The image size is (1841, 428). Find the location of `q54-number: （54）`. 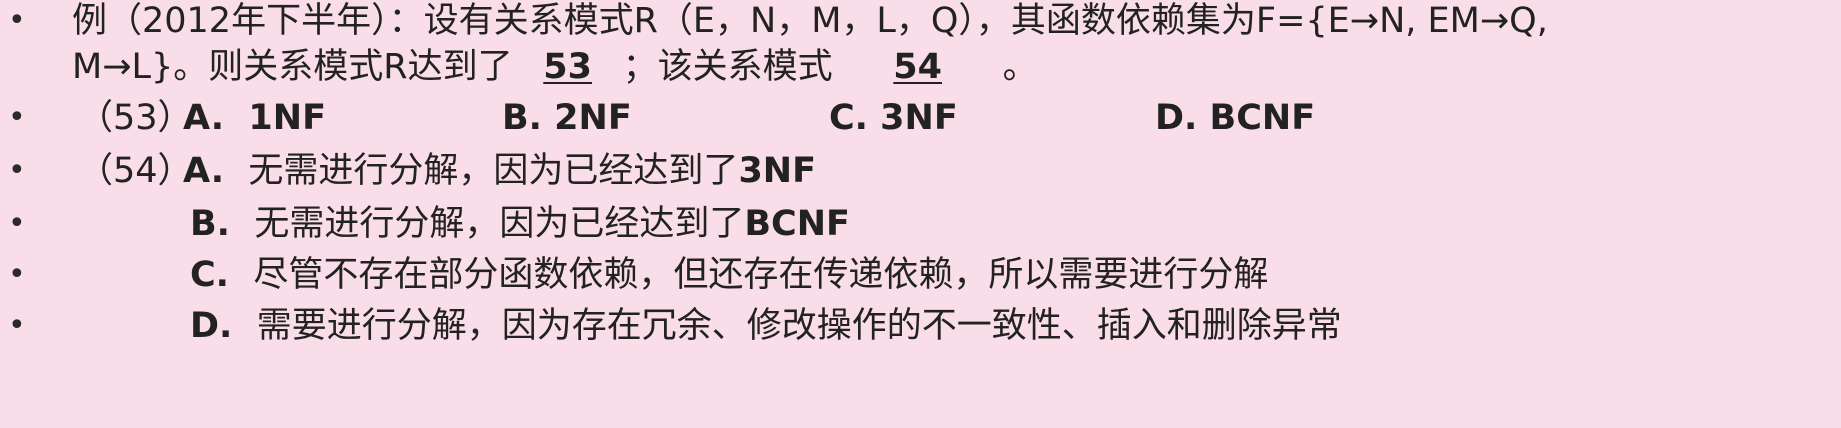

q54-number: （54） is located at coordinates (135, 171).